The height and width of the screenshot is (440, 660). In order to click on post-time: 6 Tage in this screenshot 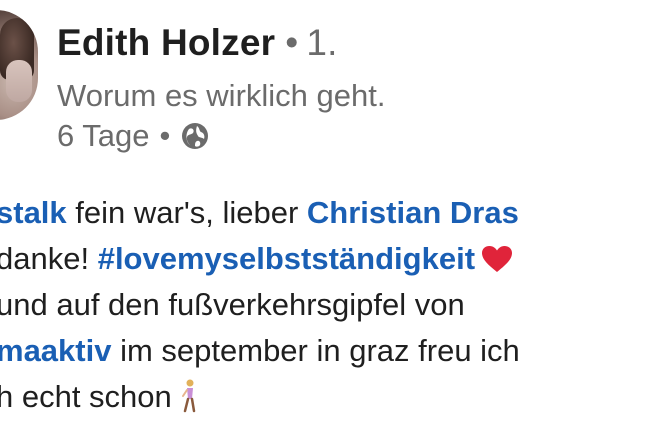, I will do `click(103, 135)`.